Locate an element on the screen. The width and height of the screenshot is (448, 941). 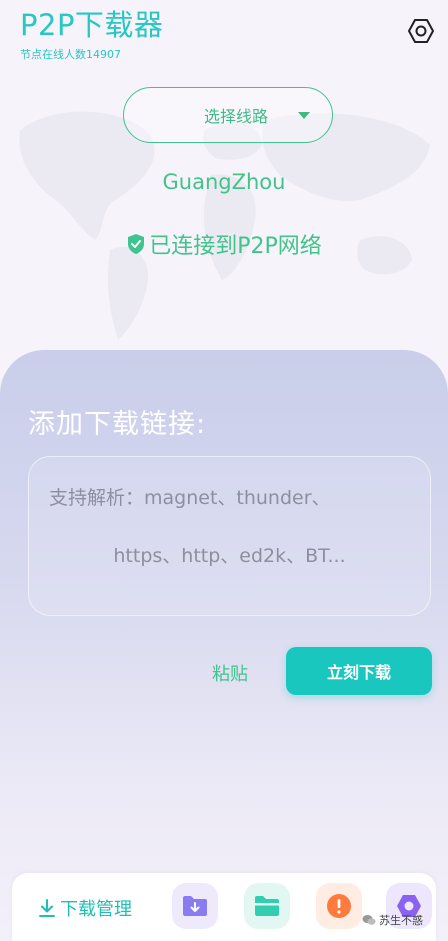
download-manager-label: 下载管理 is located at coordinates (96, 909).